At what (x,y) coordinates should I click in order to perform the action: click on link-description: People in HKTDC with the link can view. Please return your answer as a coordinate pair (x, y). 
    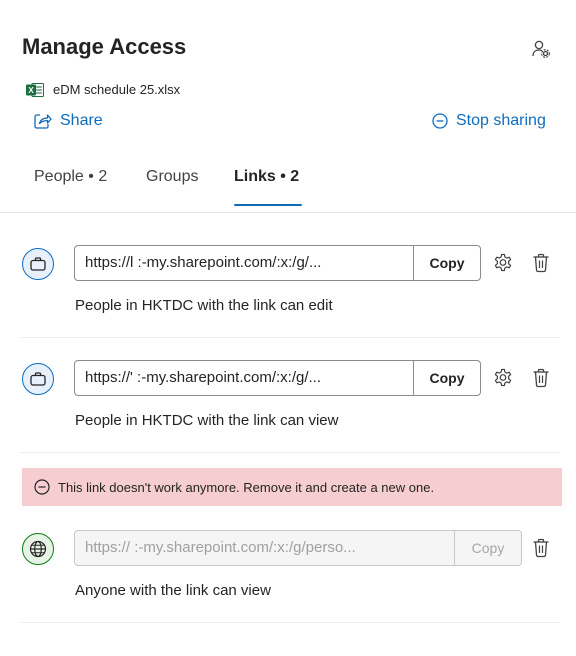
    Looking at the image, I should click on (207, 420).